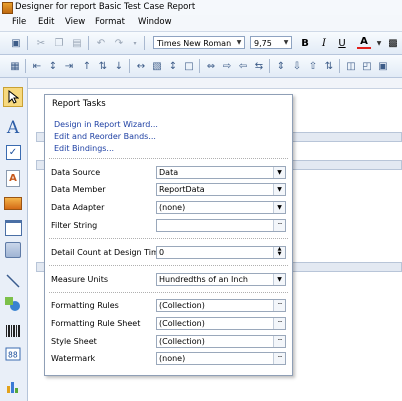 Image resolution: width=402 pixels, height=401 pixels. What do you see at coordinates (221, 172) in the screenshot?
I see `data-source-combo: Data ▼` at bounding box center [221, 172].